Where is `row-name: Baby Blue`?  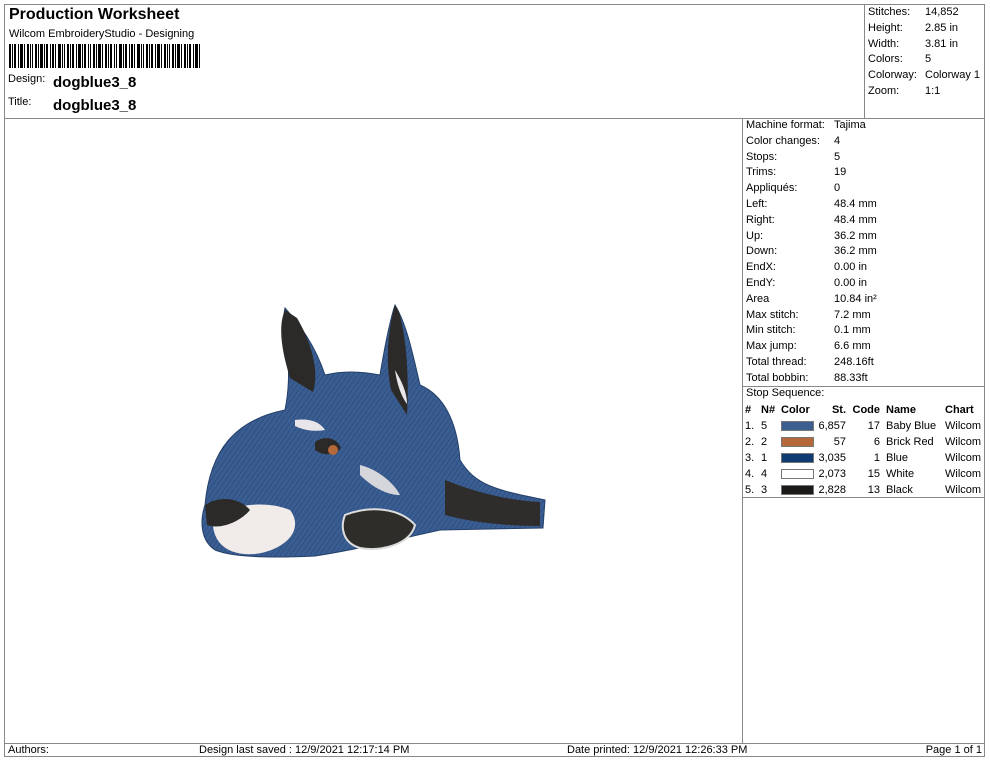
row-name: Baby Blue is located at coordinates (911, 426).